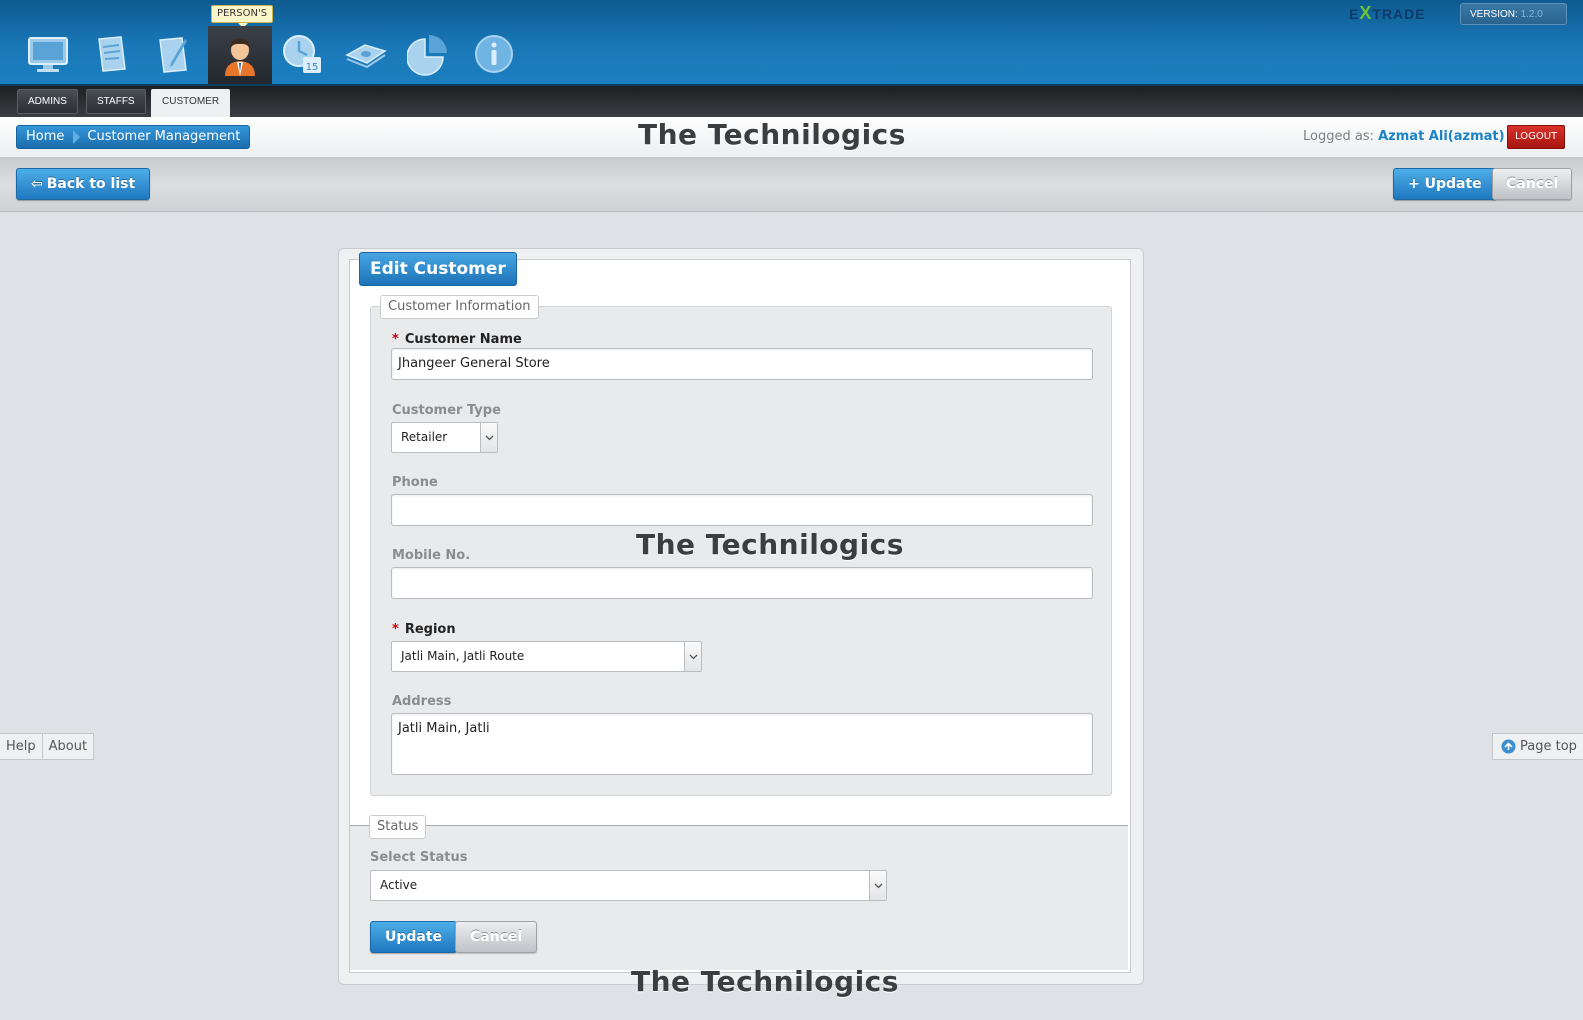  Describe the element at coordinates (446, 410) in the screenshot. I see `customer-type-label: Customer Type` at that location.